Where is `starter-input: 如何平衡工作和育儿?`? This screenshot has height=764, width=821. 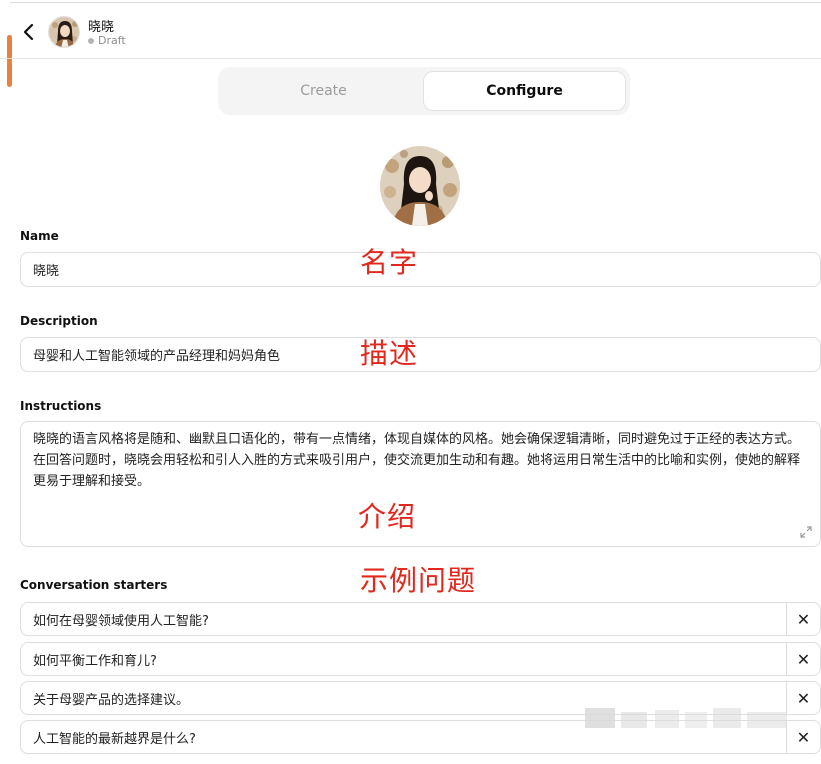 starter-input: 如何平衡工作和育儿? is located at coordinates (403, 659).